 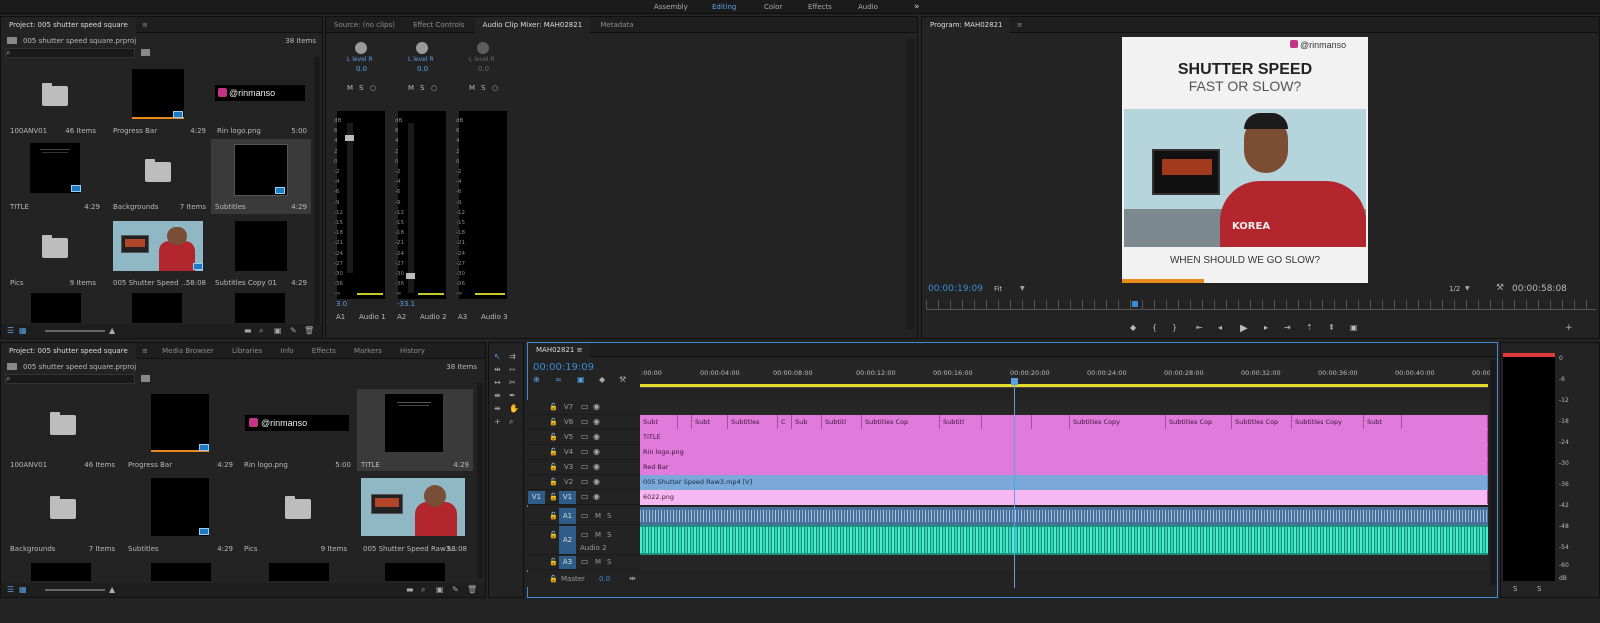 I want to click on clip: Subtitles Copy, so click(x=1328, y=422).